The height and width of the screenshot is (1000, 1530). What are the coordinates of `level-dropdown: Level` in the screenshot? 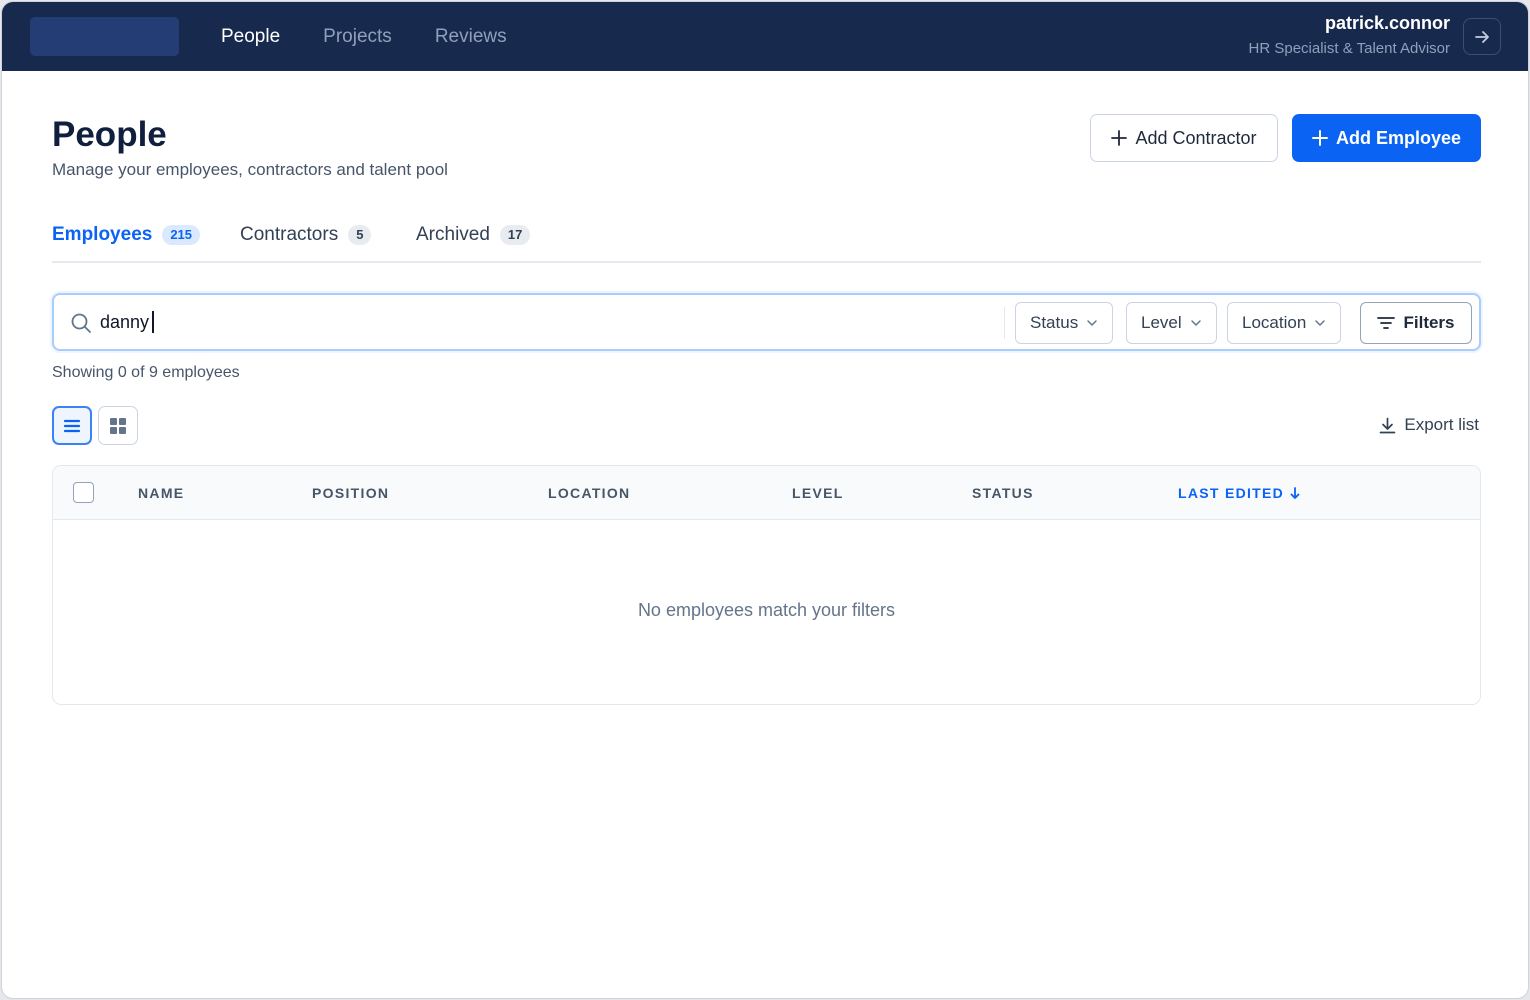 It's located at (1171, 323).